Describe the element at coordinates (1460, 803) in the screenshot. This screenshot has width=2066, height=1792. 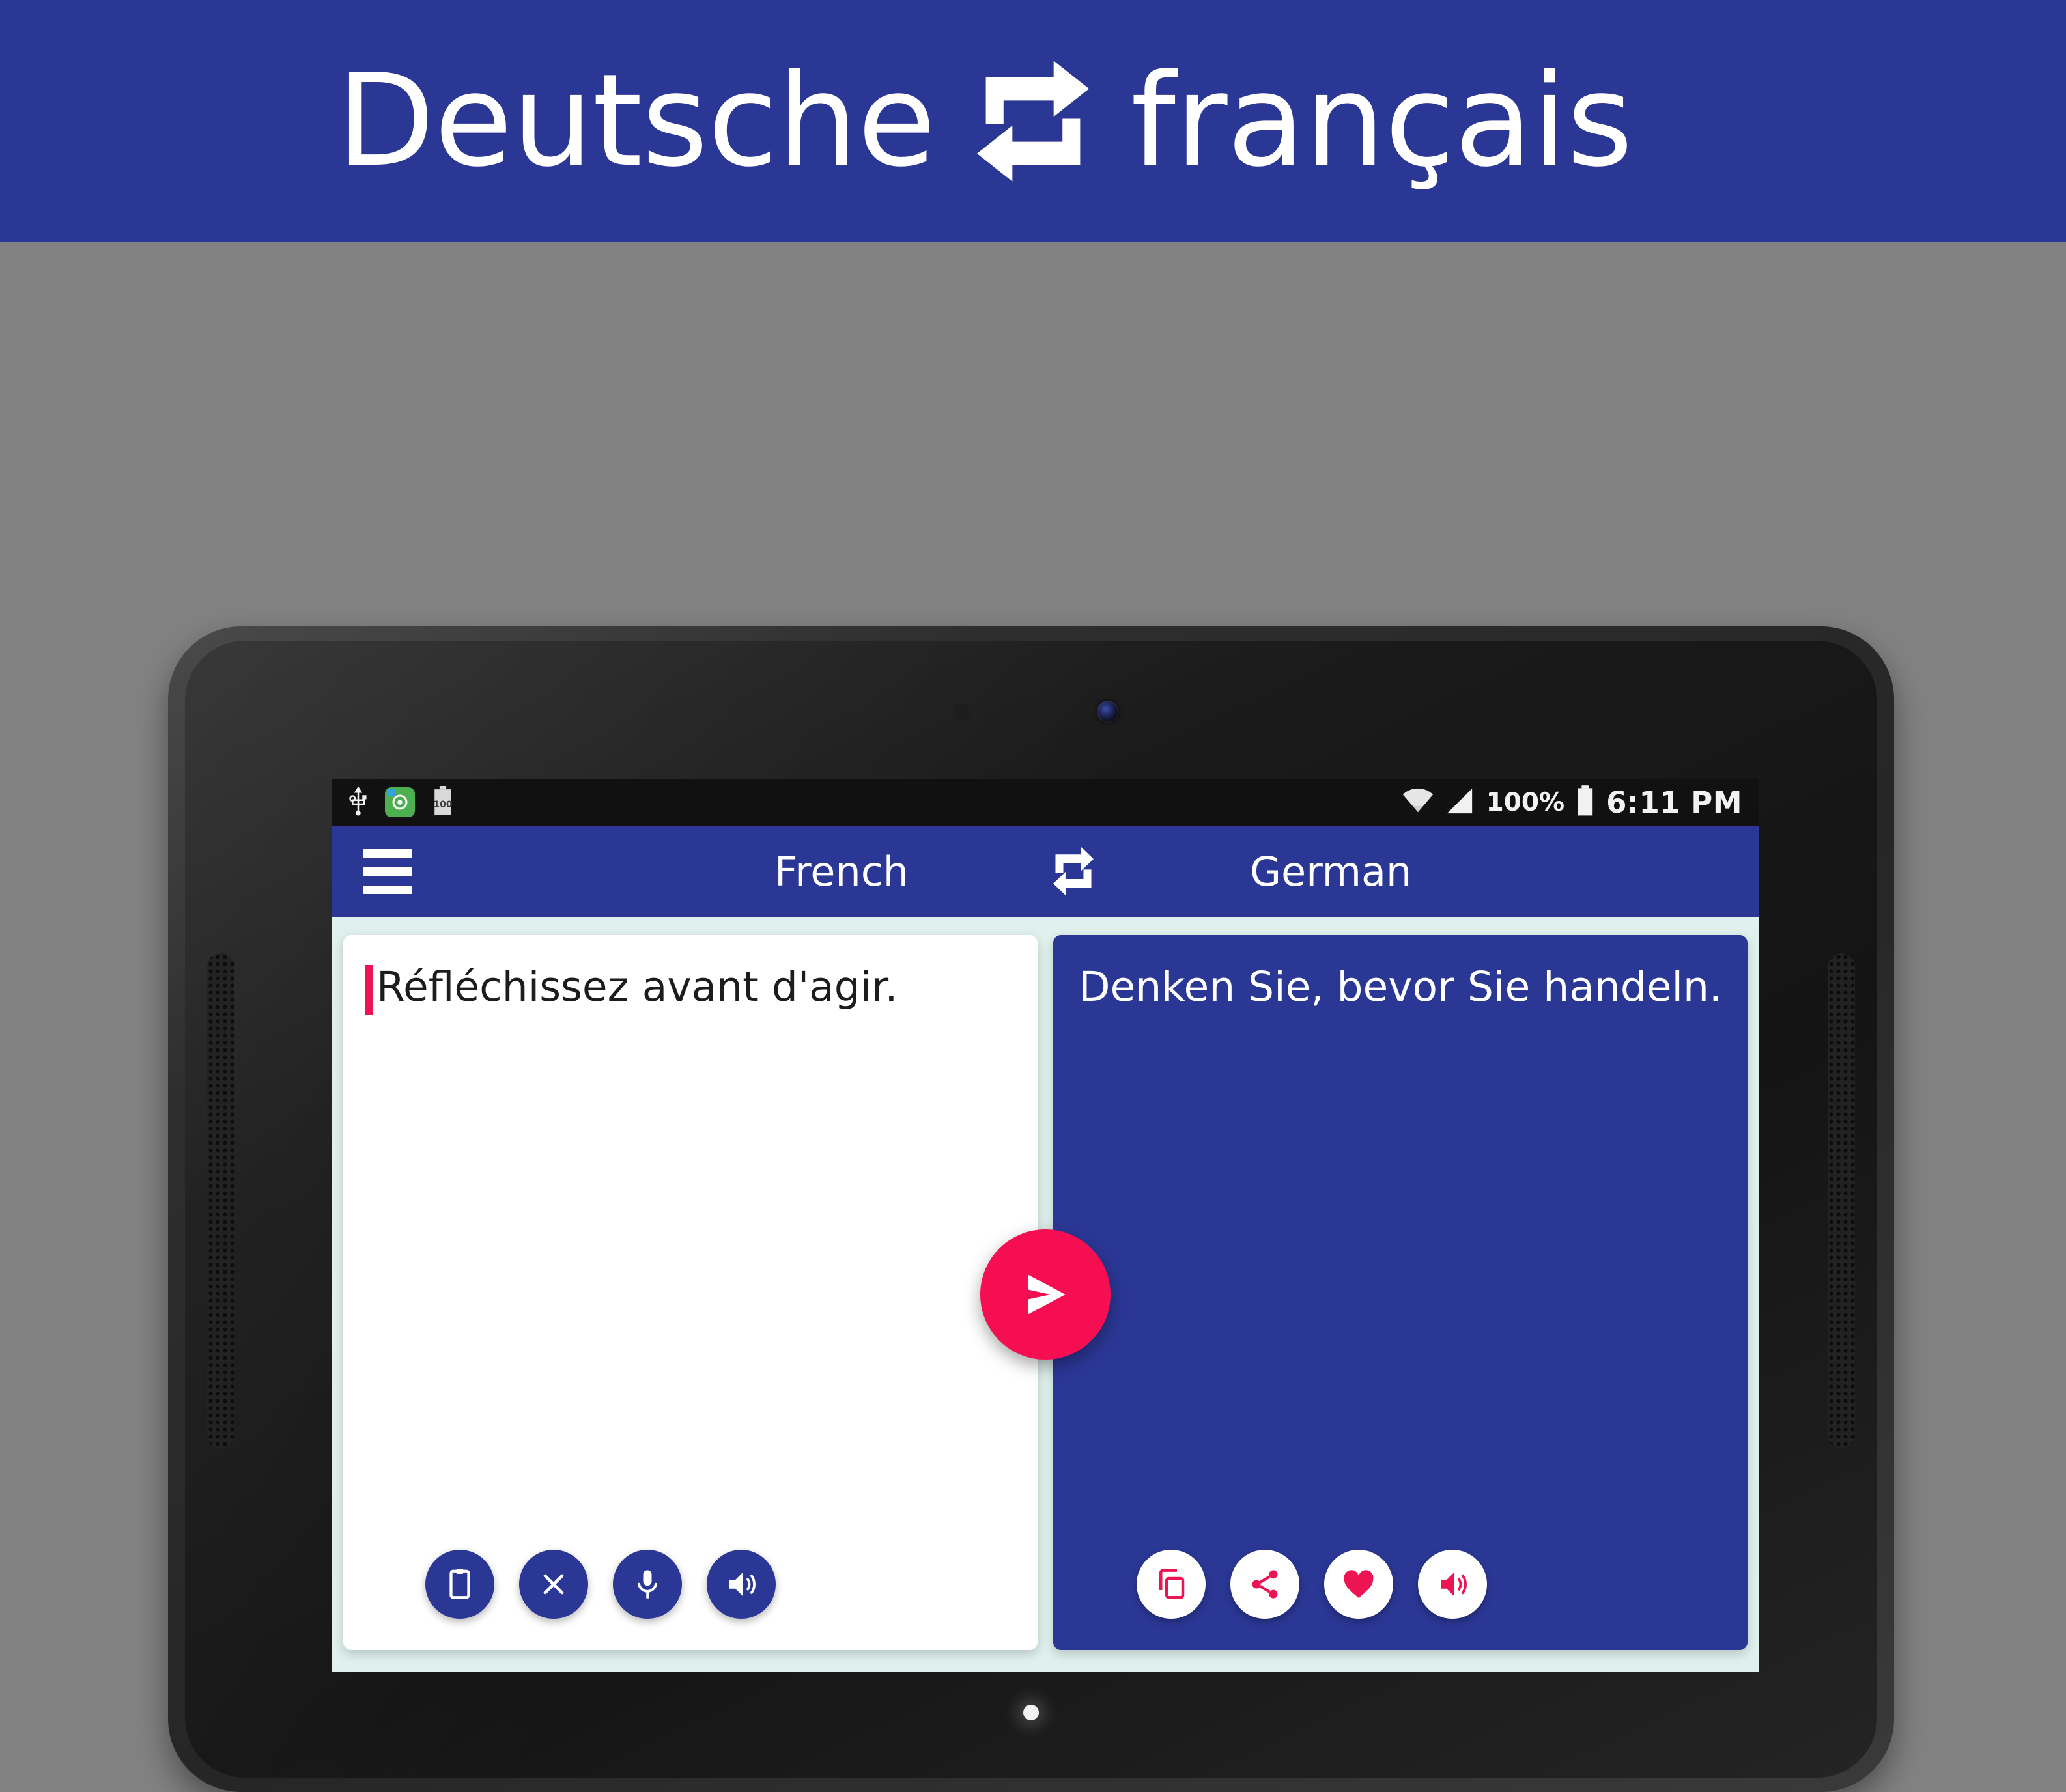
I see `signal-icon` at that location.